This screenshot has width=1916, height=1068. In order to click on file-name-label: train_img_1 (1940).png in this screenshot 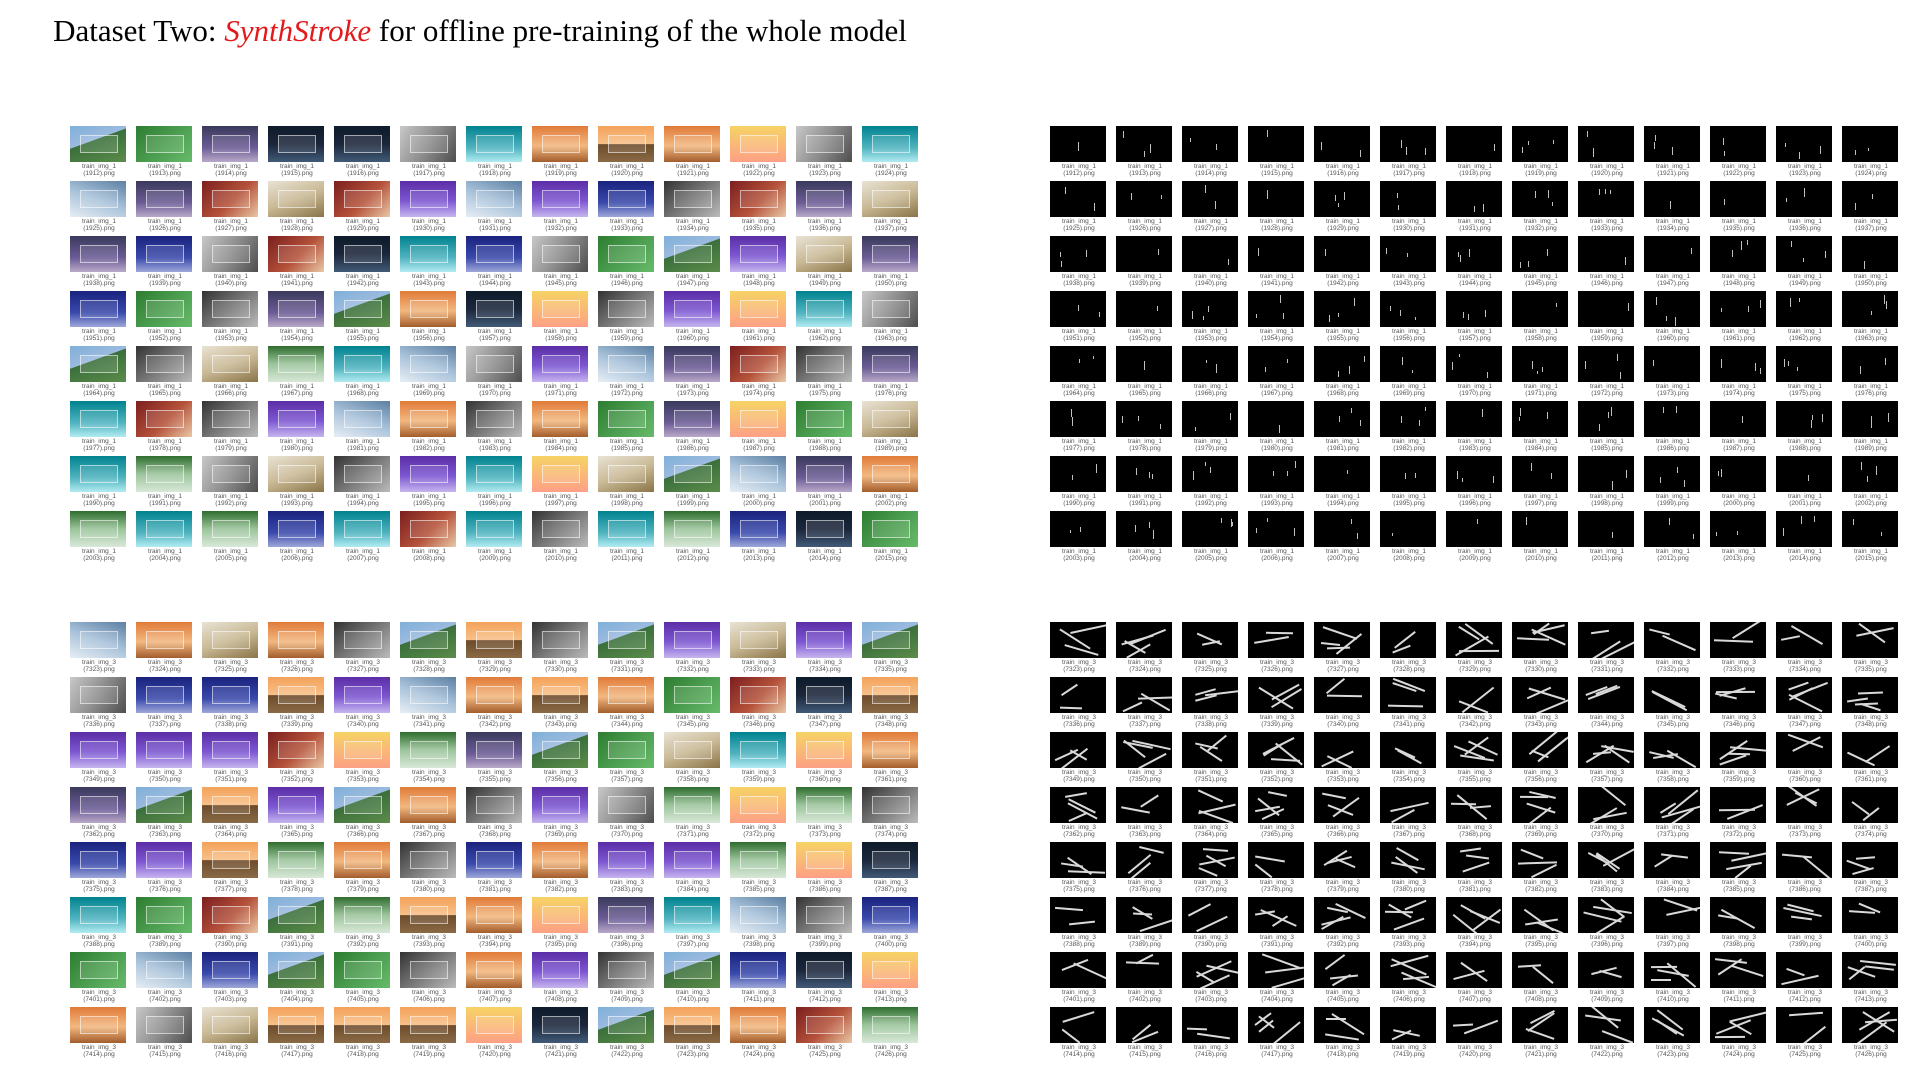, I will do `click(1211, 280)`.